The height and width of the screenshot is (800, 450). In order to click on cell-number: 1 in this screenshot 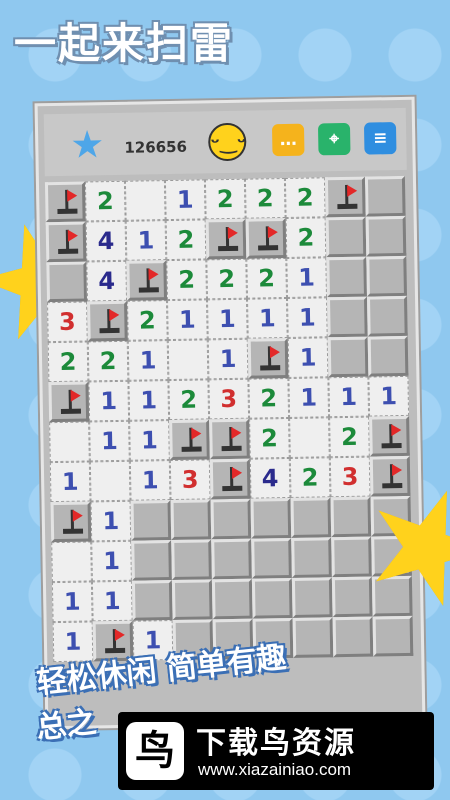, I will do `click(109, 401)`.